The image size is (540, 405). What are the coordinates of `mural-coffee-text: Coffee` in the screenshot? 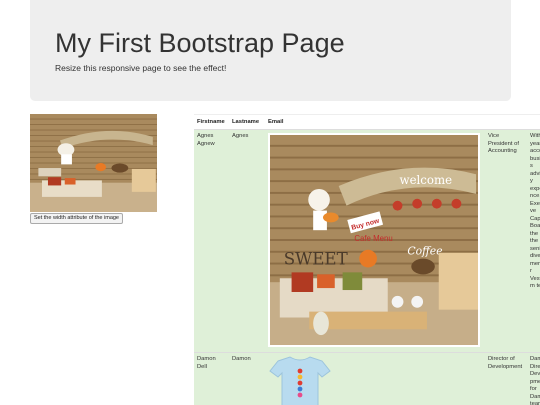 It's located at (424, 251).